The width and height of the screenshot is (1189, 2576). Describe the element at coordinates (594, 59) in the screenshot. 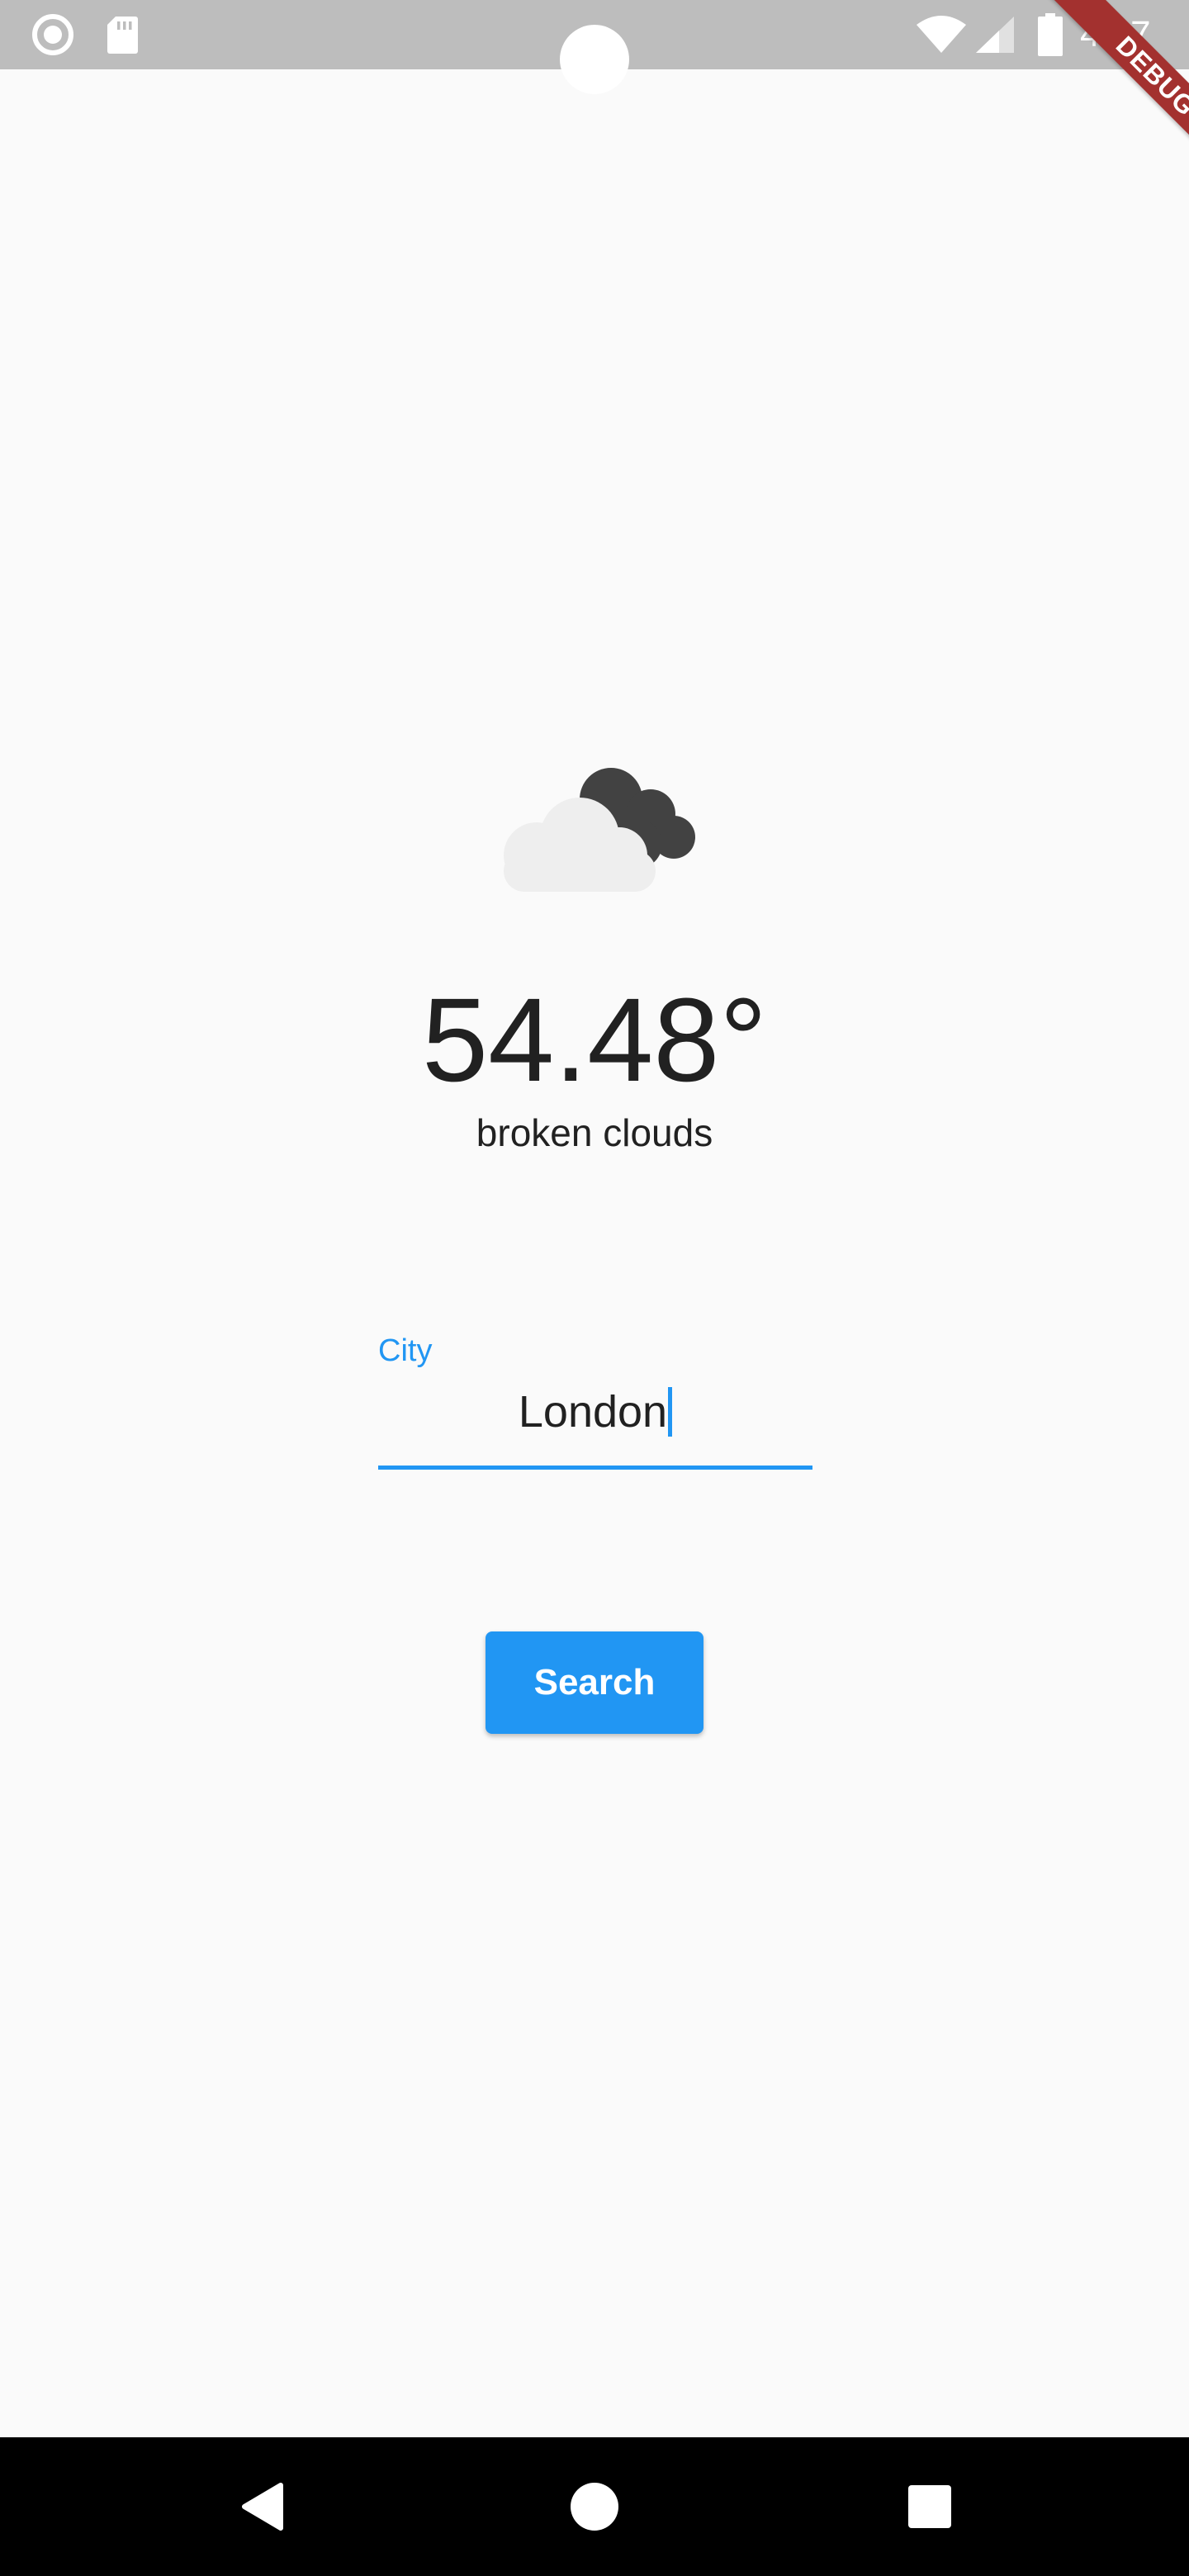

I see `camera-cutout` at that location.